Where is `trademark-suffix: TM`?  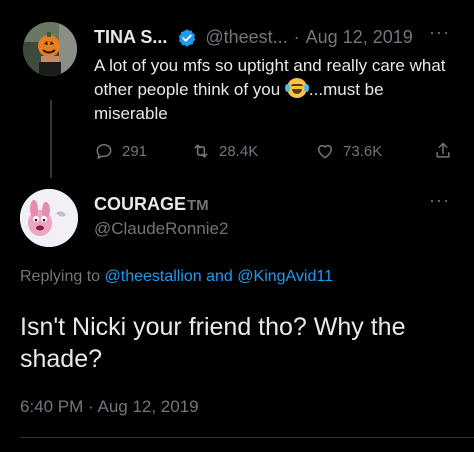 trademark-suffix: TM is located at coordinates (198, 205).